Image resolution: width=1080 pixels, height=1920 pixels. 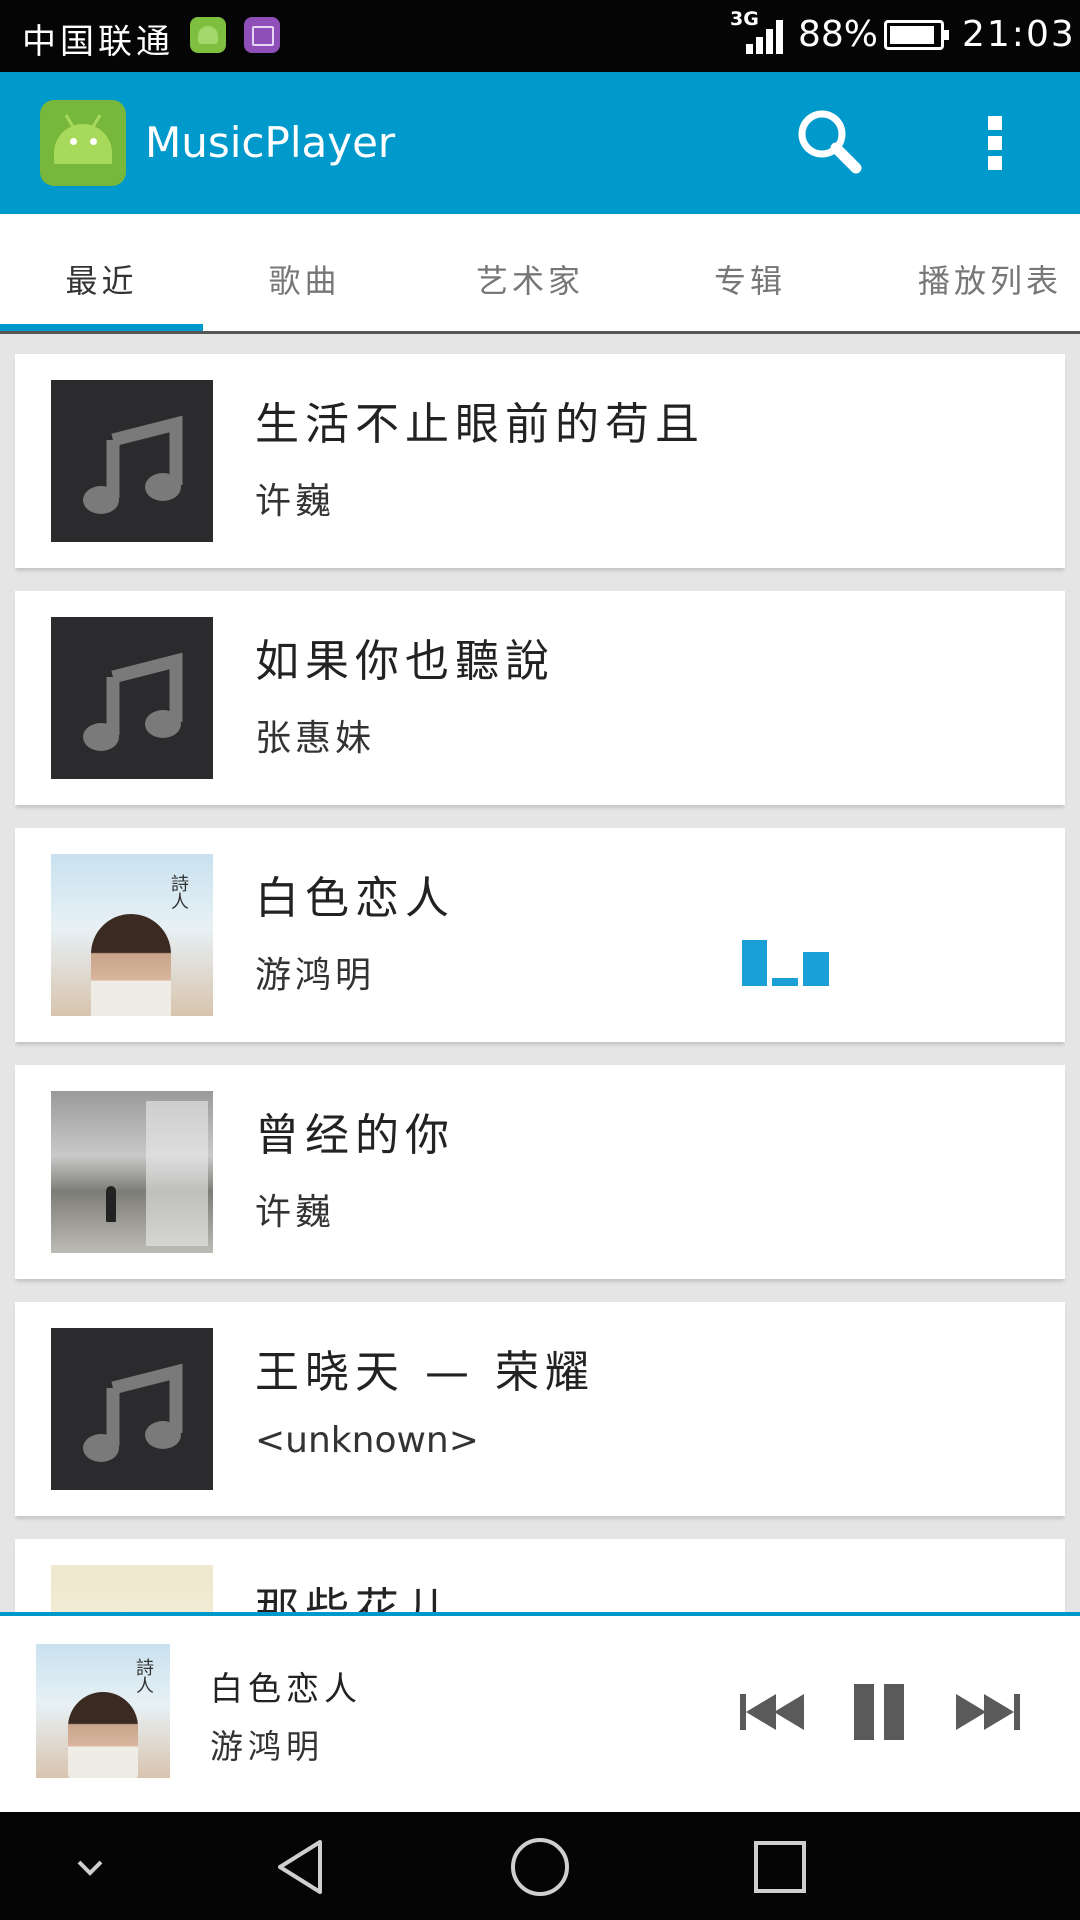 What do you see at coordinates (300, 1867) in the screenshot?
I see `back-icon` at bounding box center [300, 1867].